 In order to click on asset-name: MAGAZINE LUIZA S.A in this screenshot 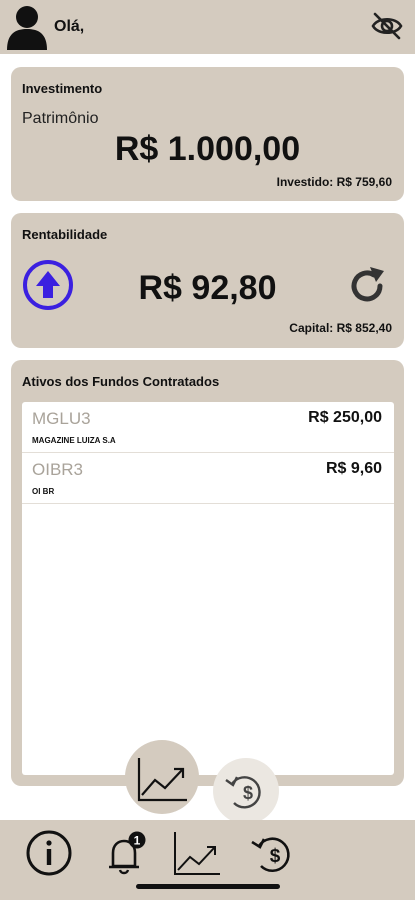, I will do `click(74, 440)`.